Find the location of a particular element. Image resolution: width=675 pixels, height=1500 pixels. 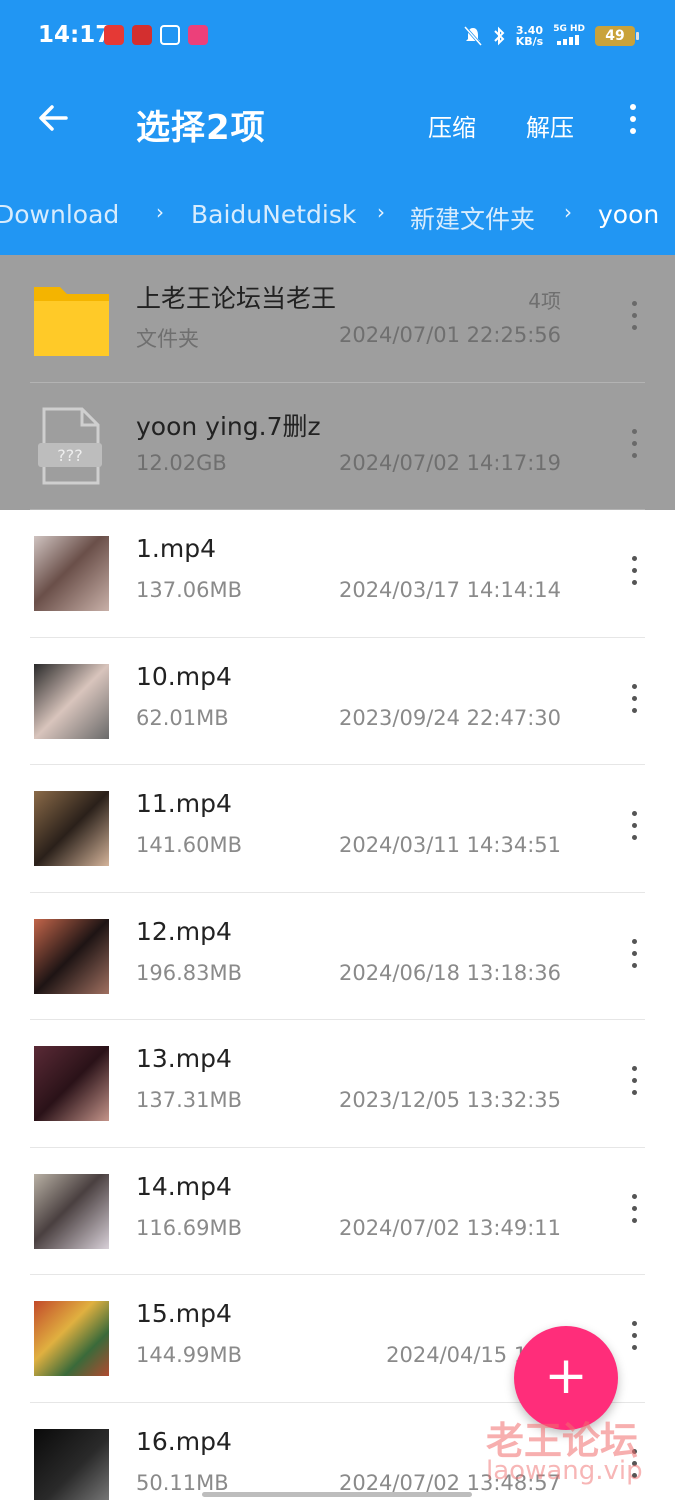

video-app-icon is located at coordinates (142, 35).